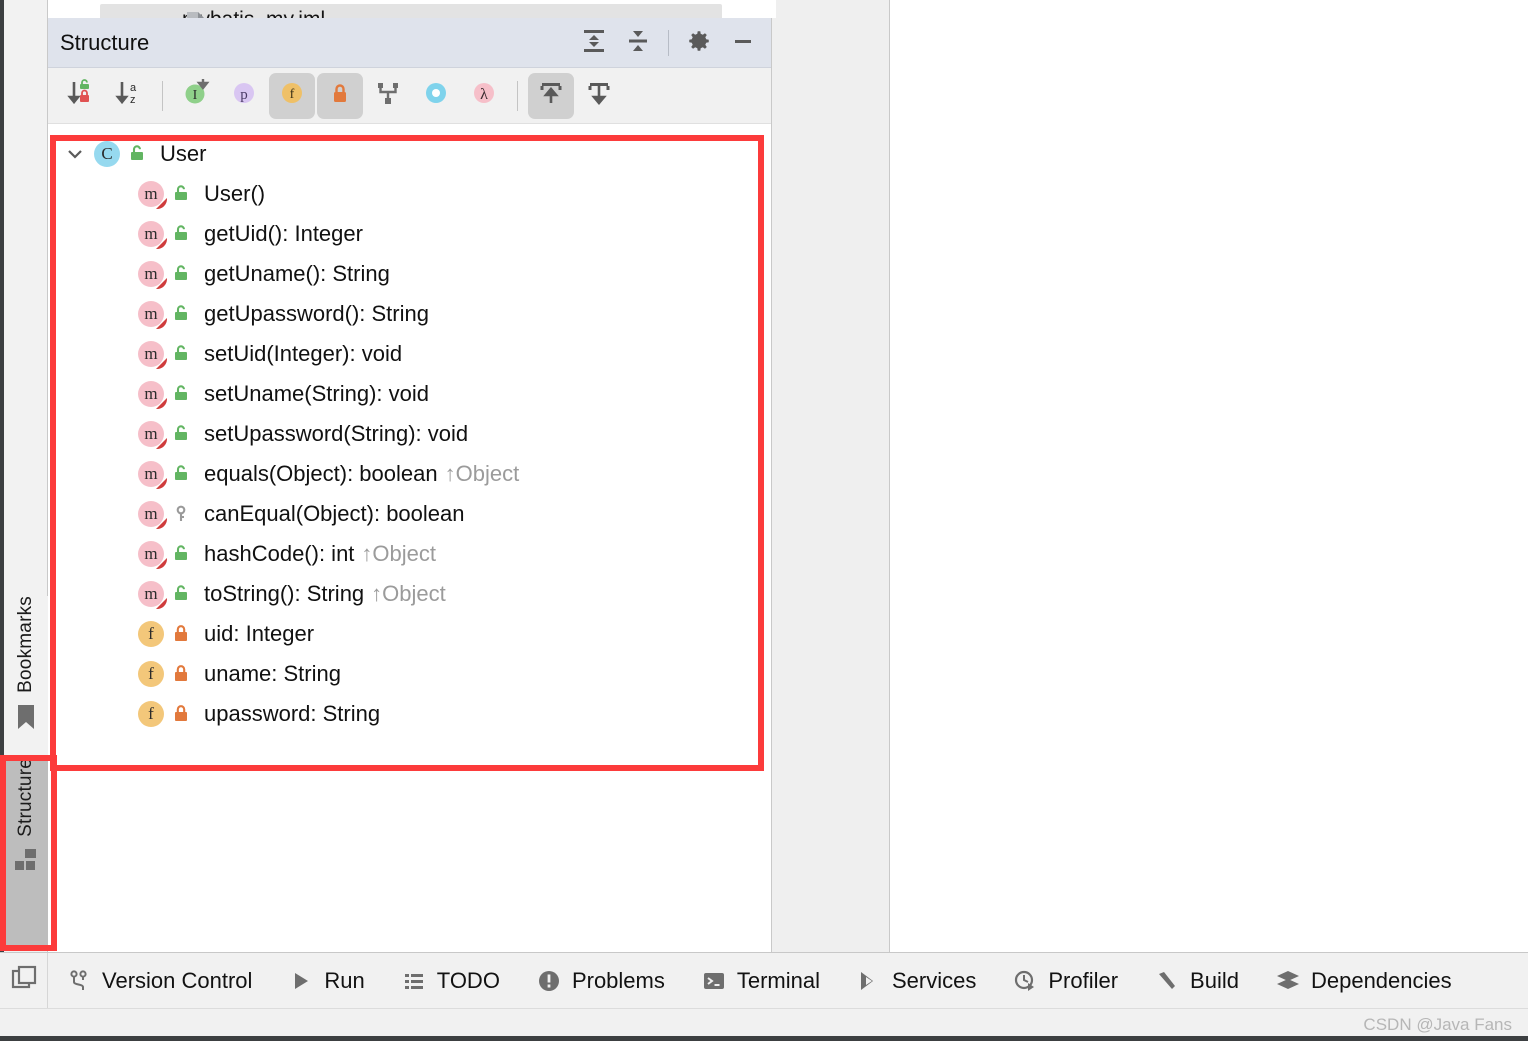  I want to click on class-icon: C, so click(107, 154).